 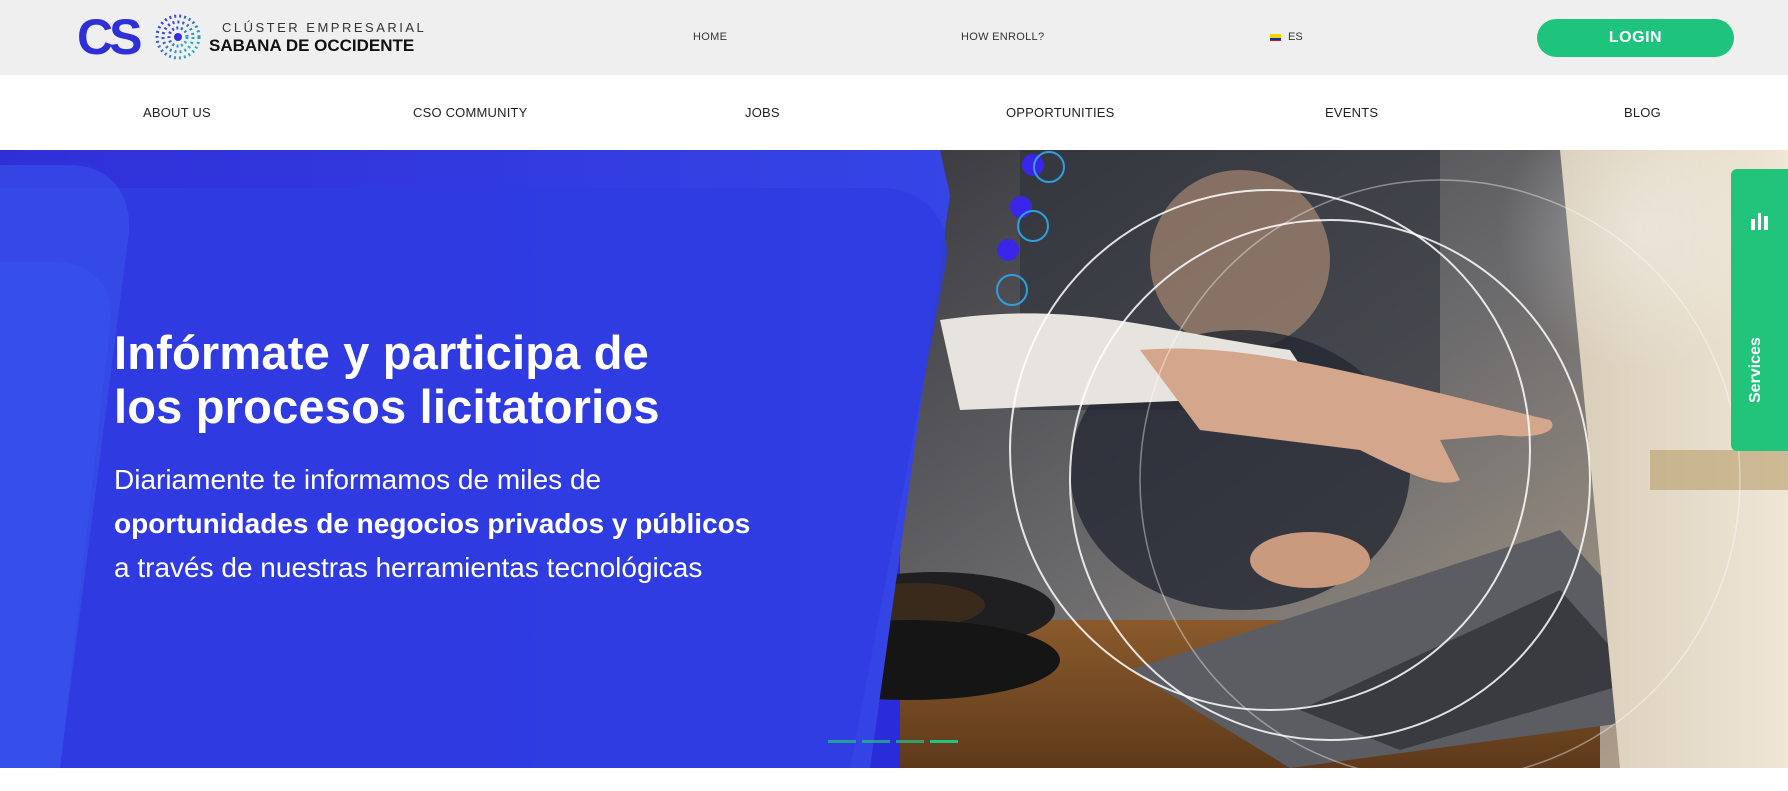 What do you see at coordinates (1351, 112) in the screenshot?
I see `nav-events: EVENTS` at bounding box center [1351, 112].